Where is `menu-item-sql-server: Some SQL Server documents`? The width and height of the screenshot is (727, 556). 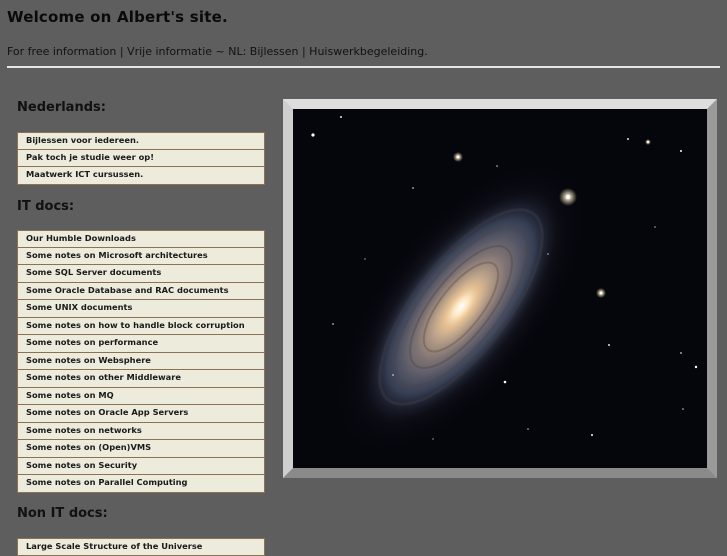
menu-item-sql-server: Some SQL Server documents is located at coordinates (141, 274).